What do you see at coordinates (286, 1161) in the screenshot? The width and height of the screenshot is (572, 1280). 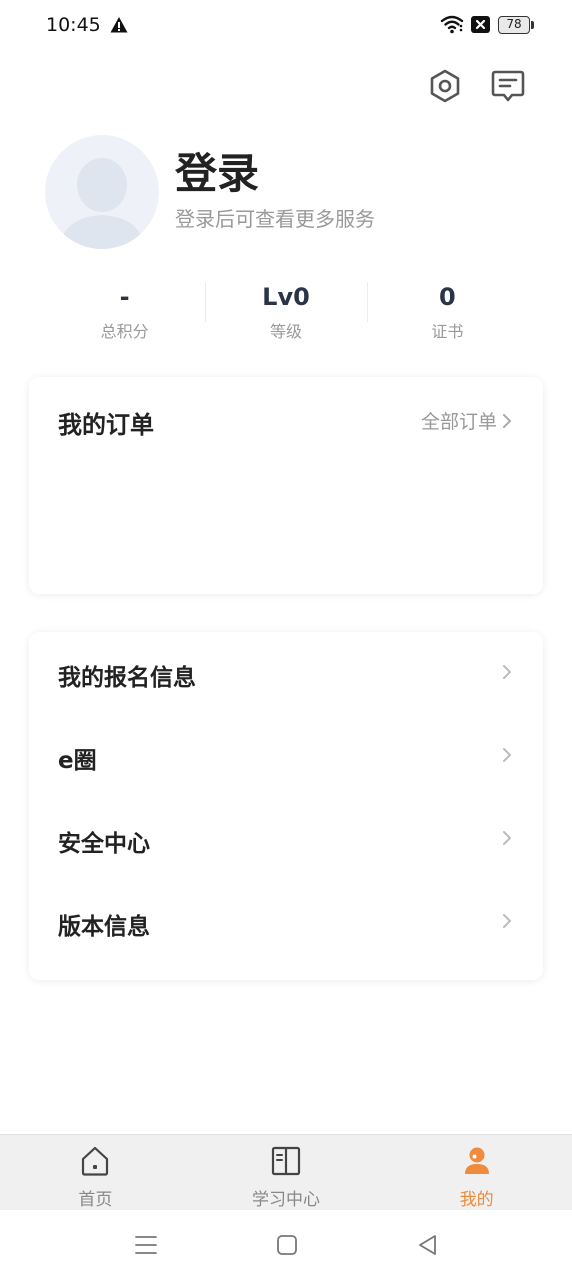 I see `book-icon` at bounding box center [286, 1161].